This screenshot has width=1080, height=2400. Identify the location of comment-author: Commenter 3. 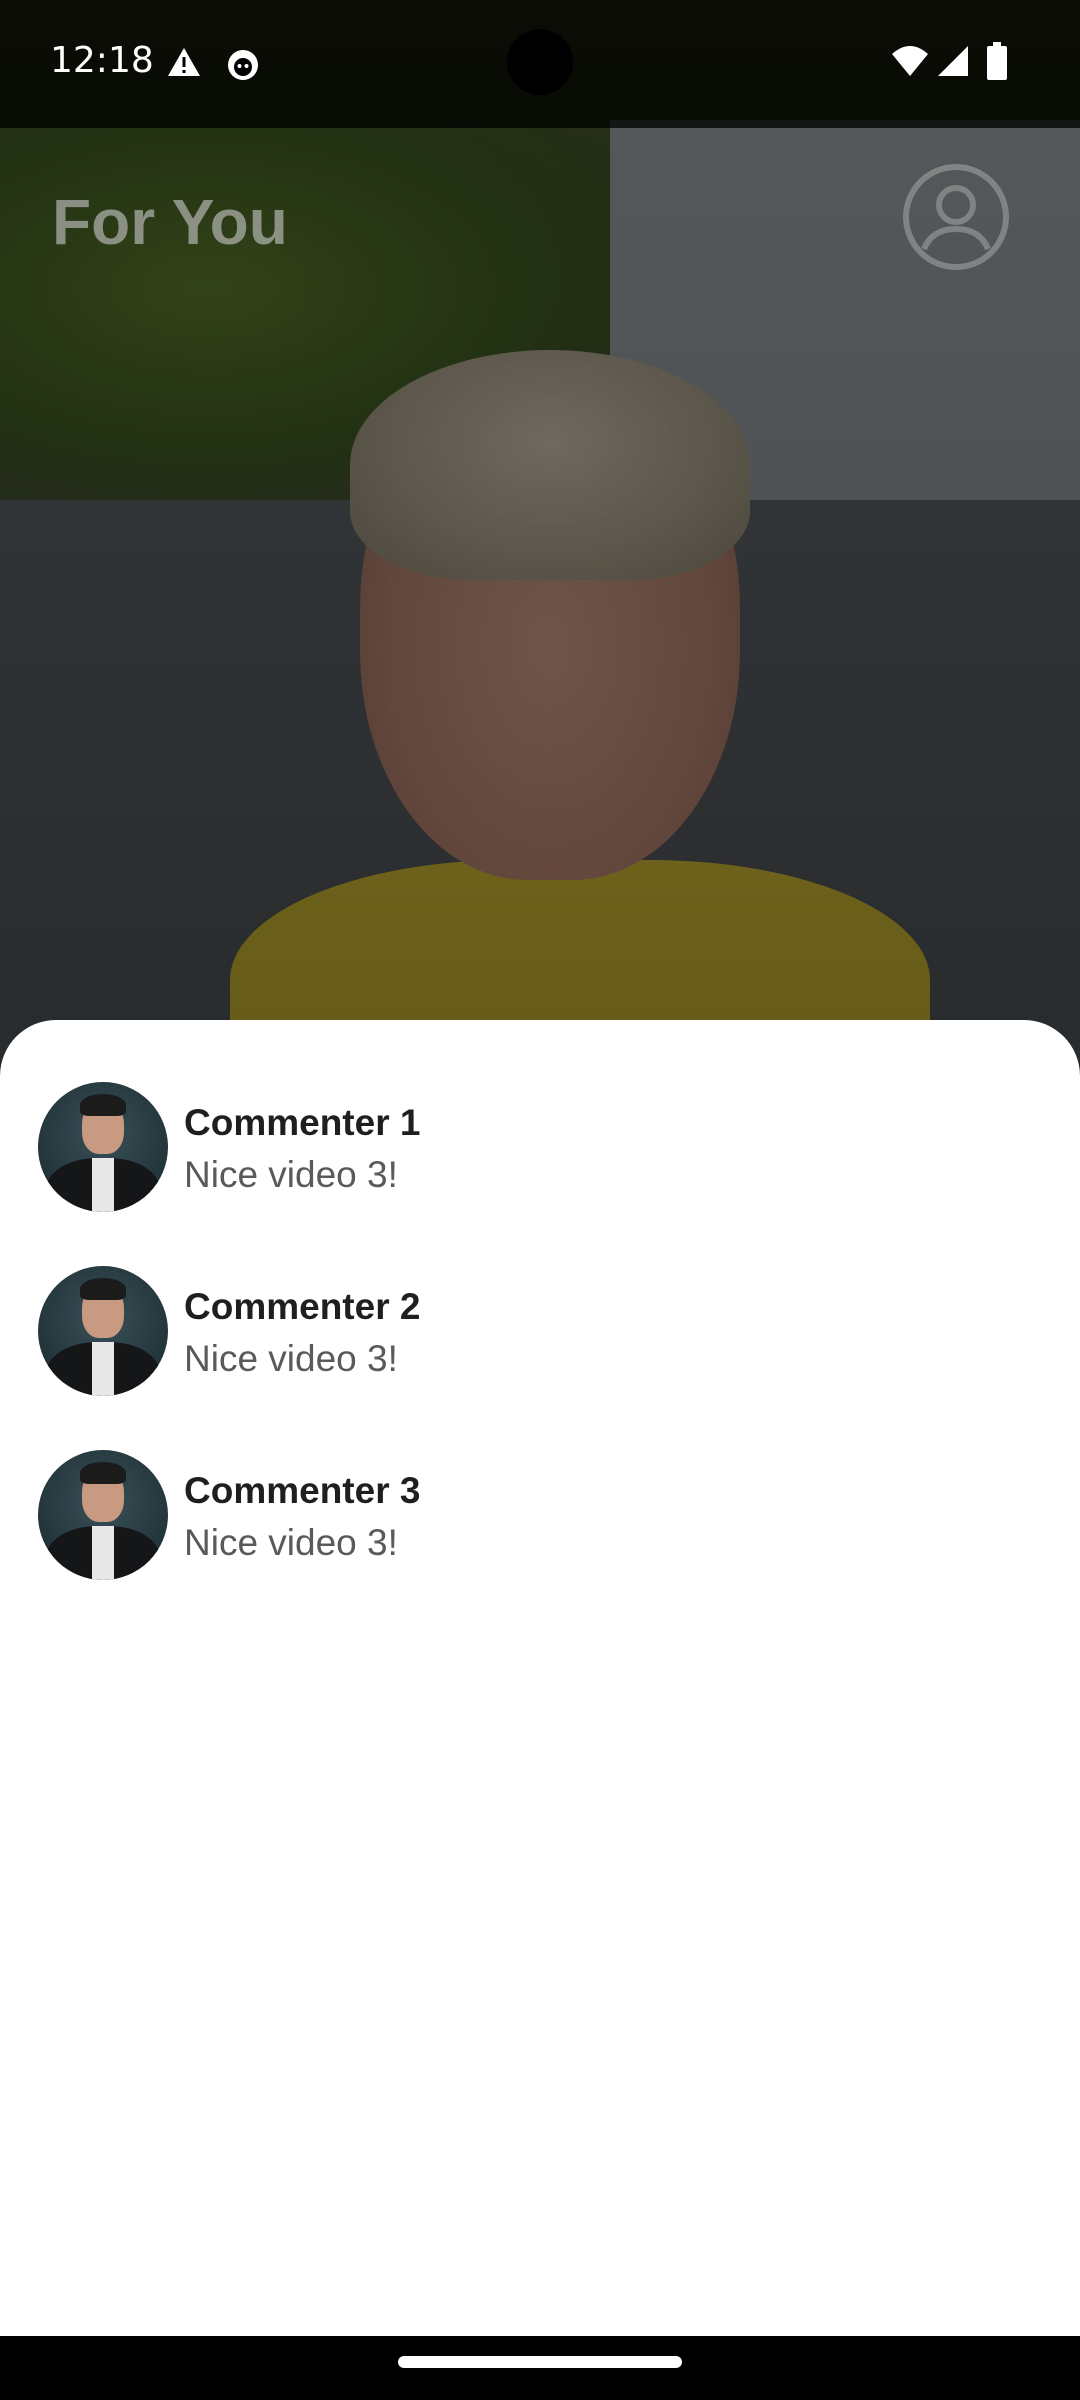
(302, 1491).